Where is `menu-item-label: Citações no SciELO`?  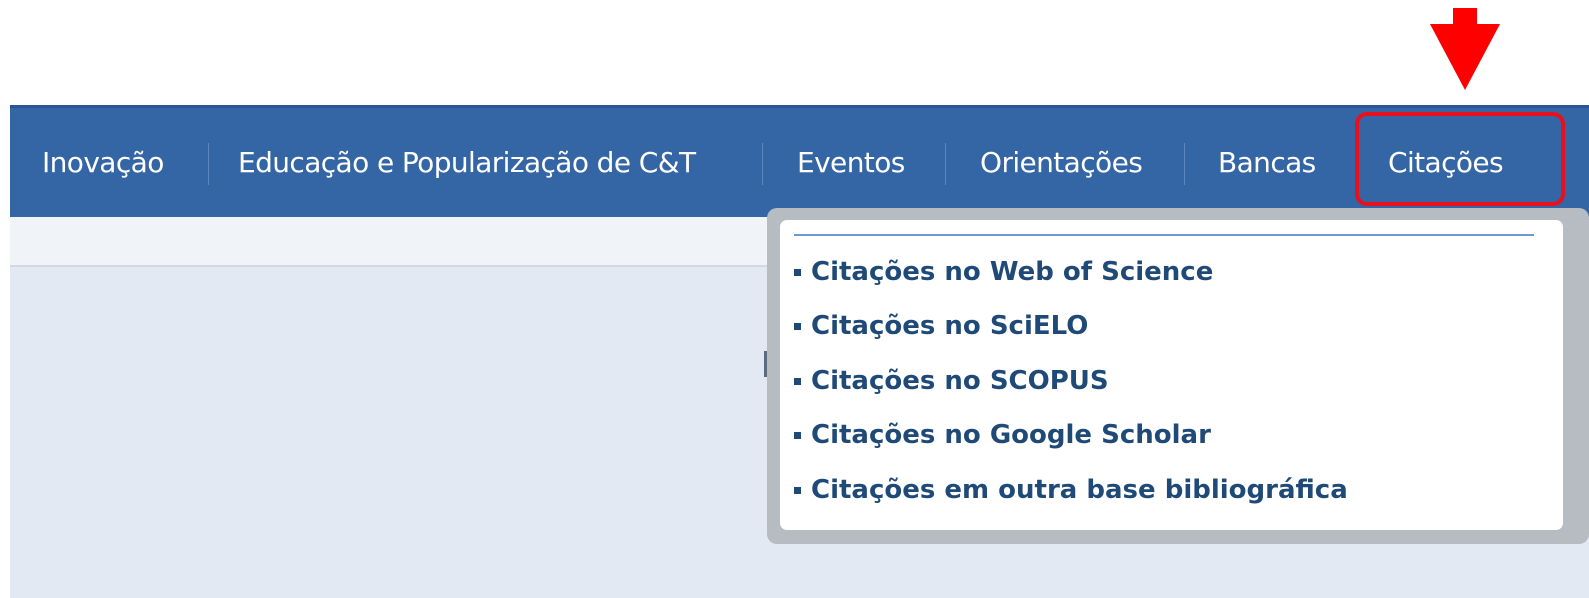
menu-item-label: Citações no SciELO is located at coordinates (950, 326).